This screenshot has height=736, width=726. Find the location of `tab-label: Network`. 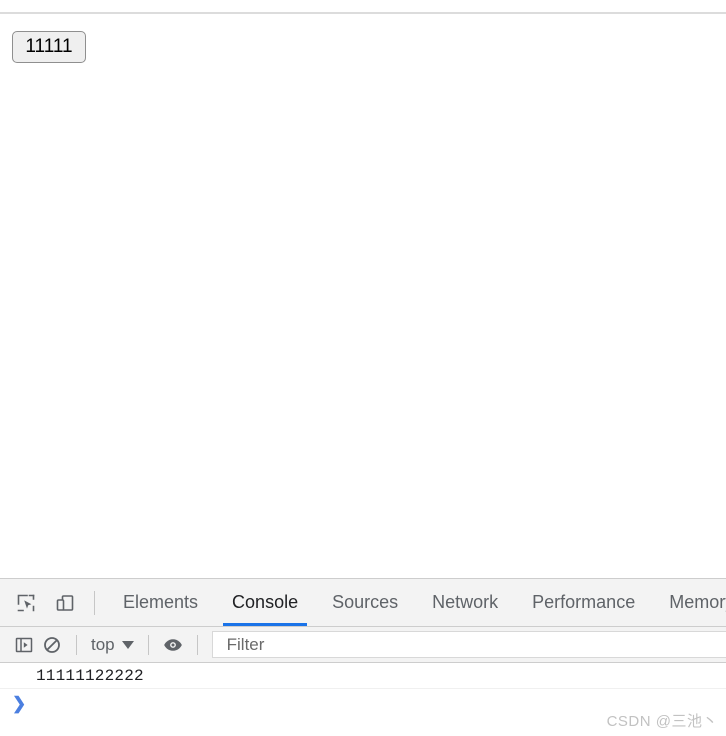

tab-label: Network is located at coordinates (465, 602).